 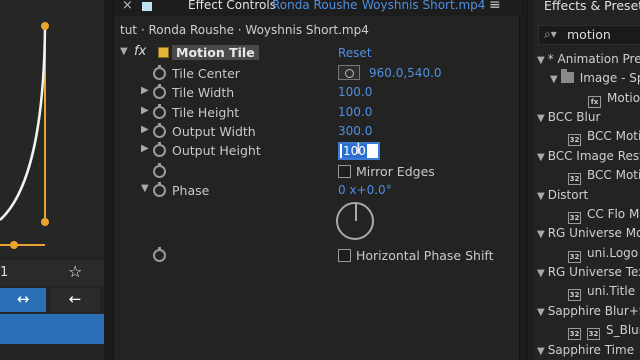 I want to click on tree-label: uni.Logo Motion, so click(x=613, y=253).